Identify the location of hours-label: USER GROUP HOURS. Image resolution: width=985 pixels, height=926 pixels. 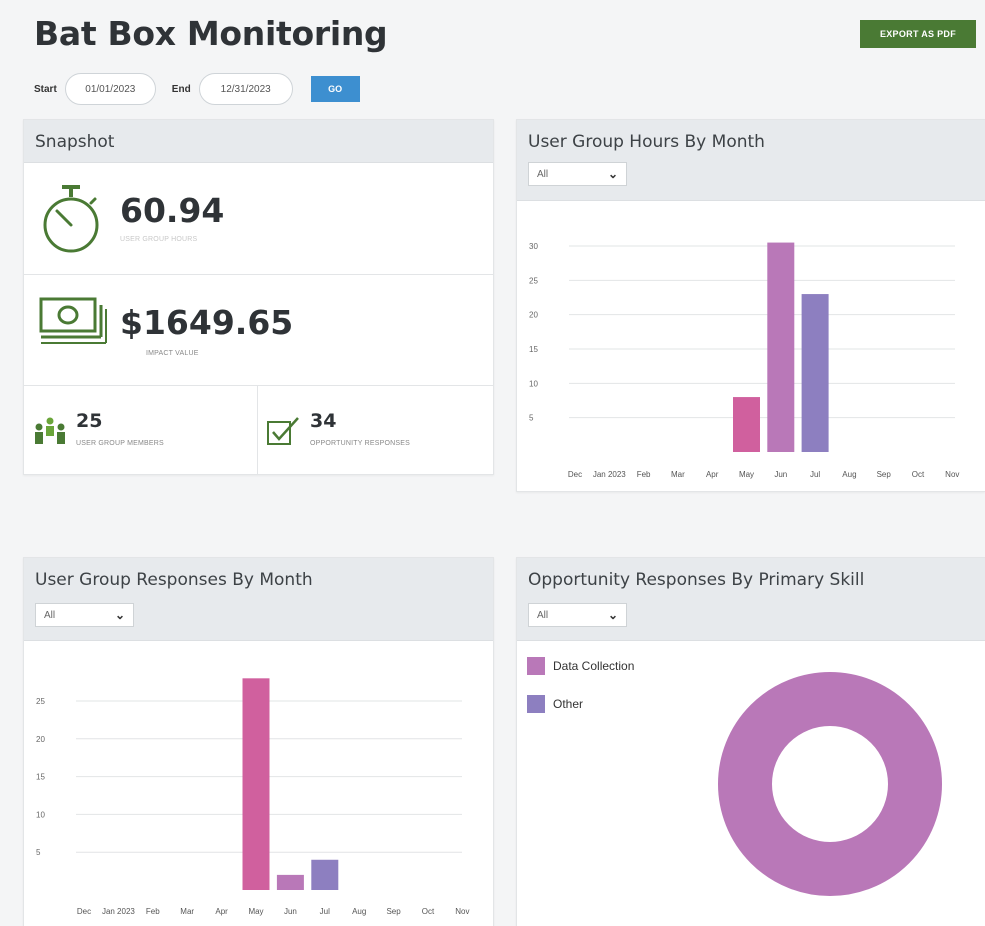
(159, 239).